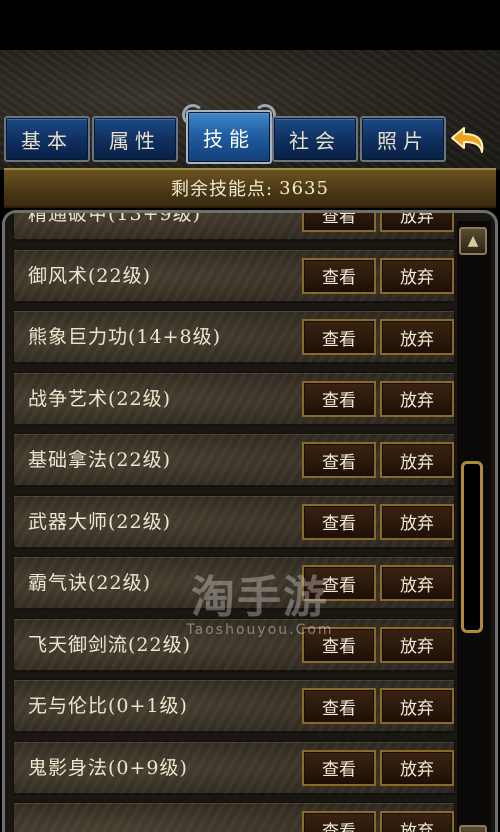 This screenshot has width=500, height=832. I want to click on skill-row: 查看 放弃, so click(234, 817).